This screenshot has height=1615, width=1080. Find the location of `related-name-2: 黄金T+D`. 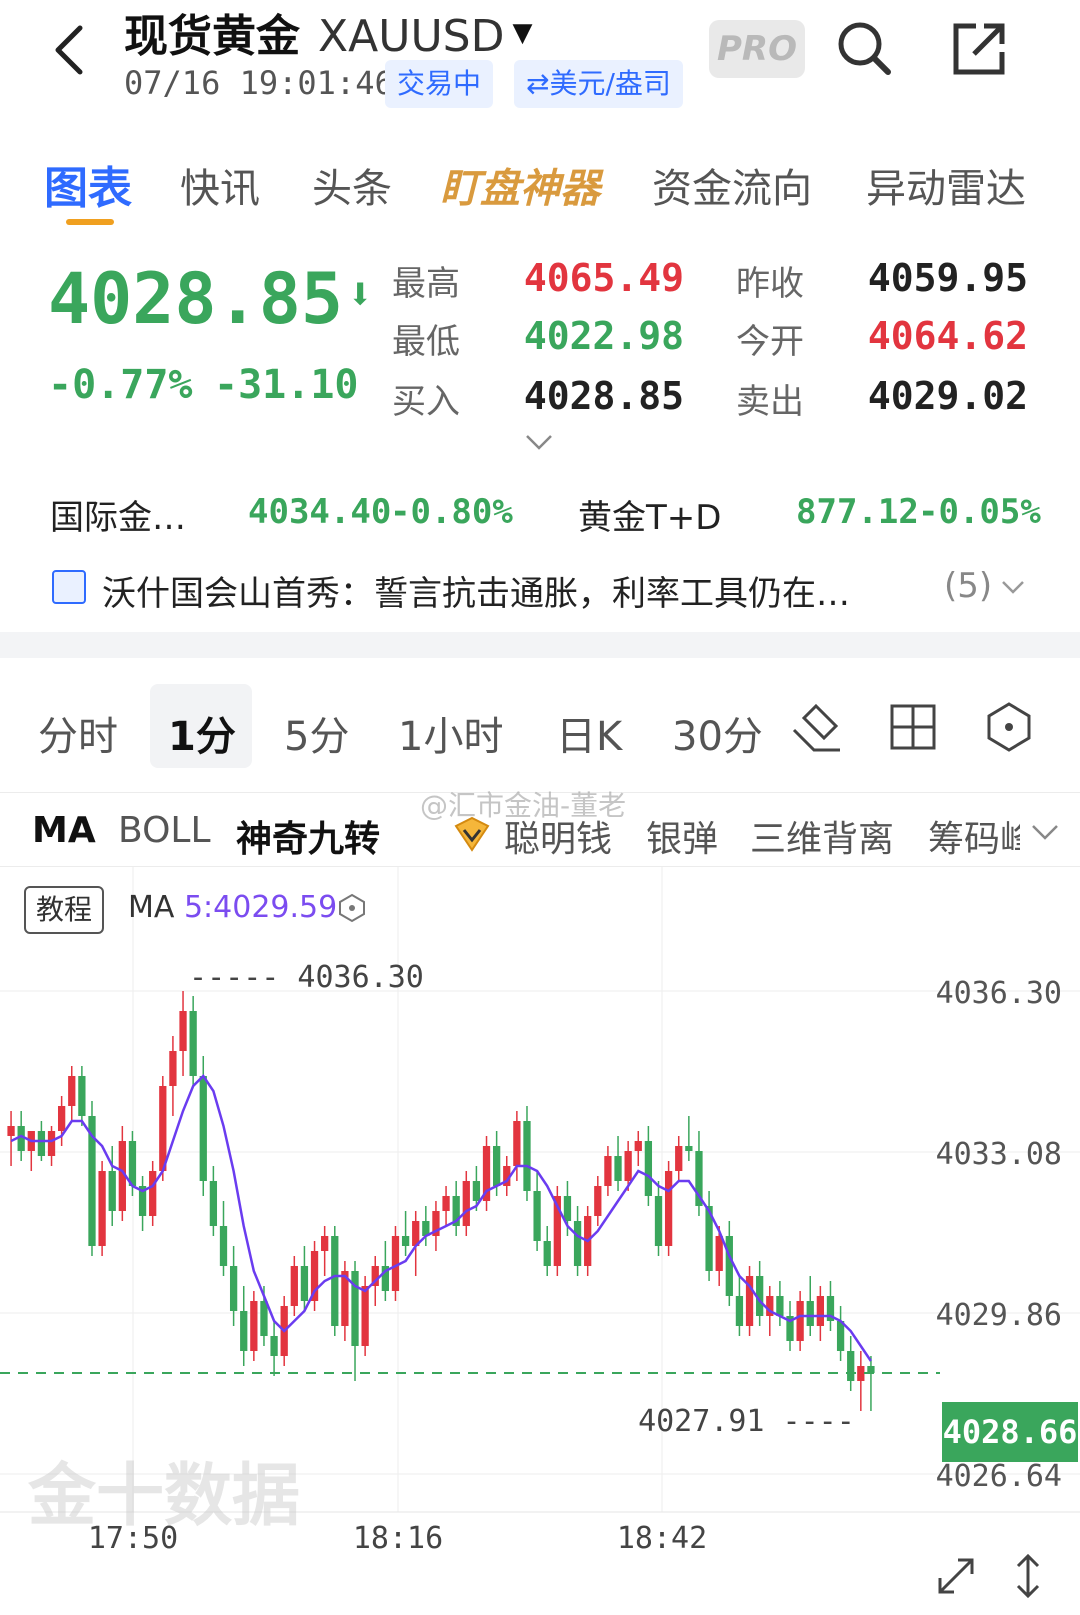

related-name-2: 黄金T+D is located at coordinates (649, 514).